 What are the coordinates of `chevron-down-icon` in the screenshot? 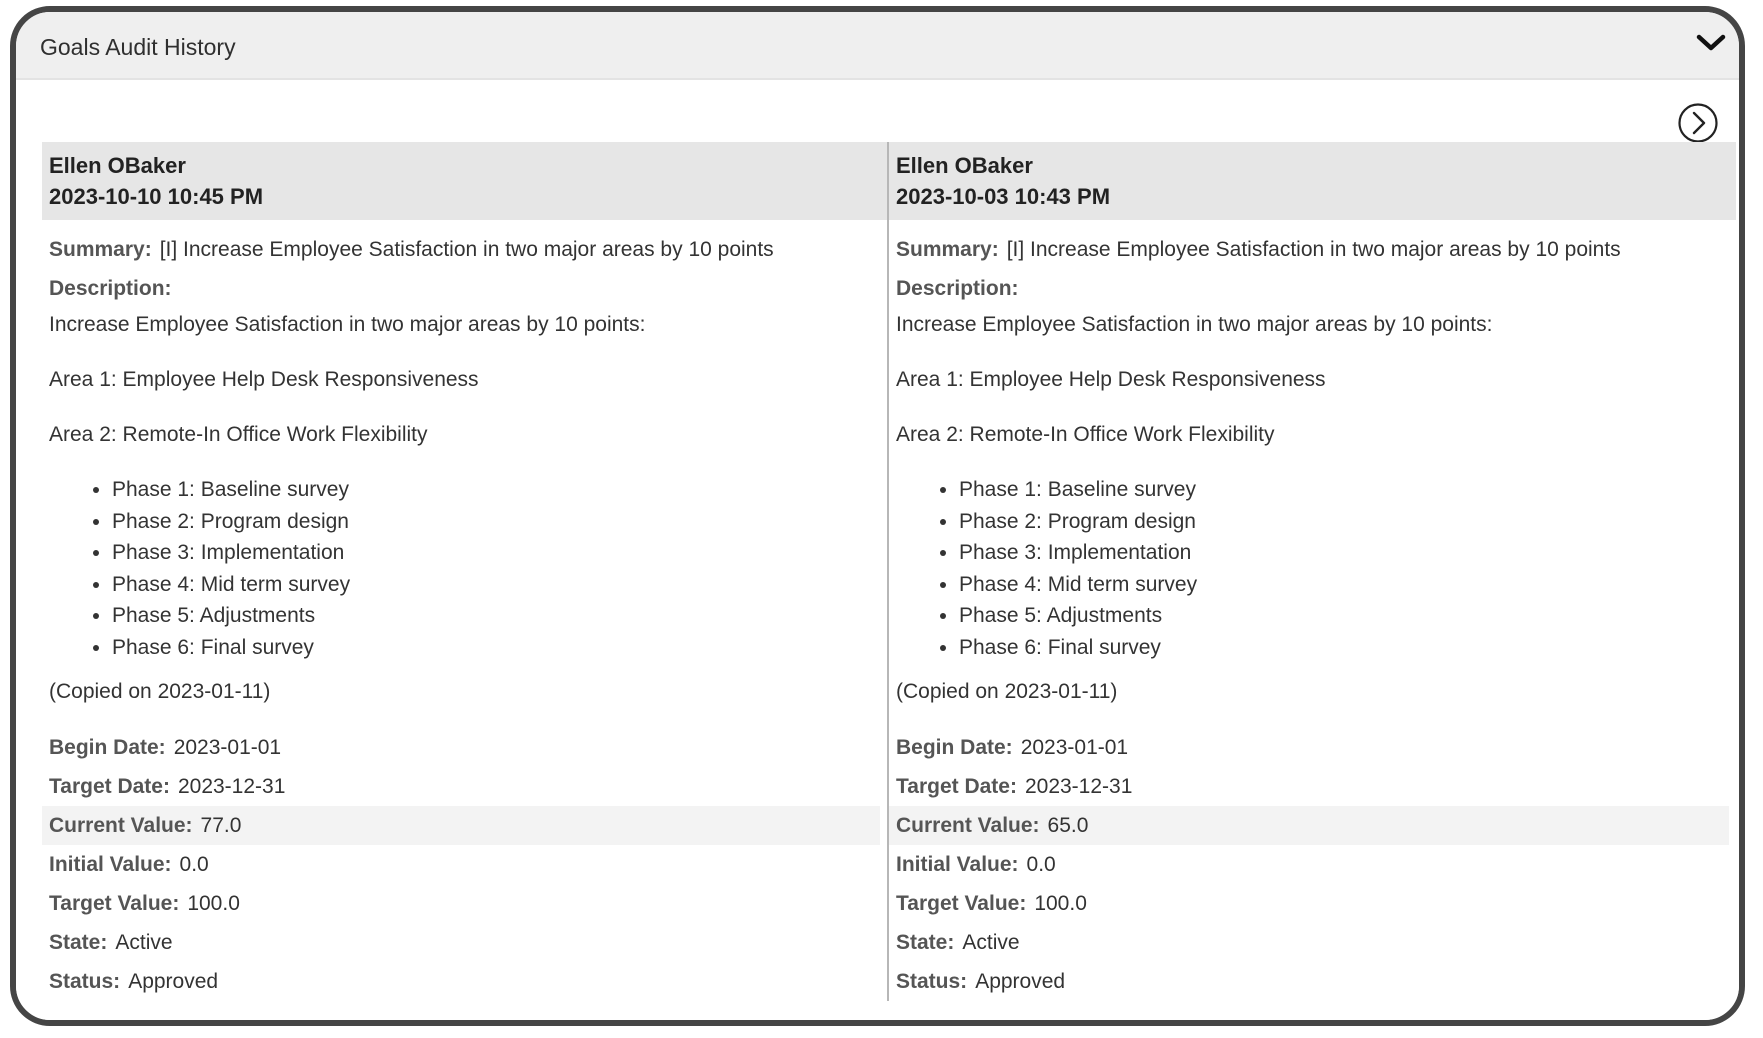 It's located at (1711, 43).